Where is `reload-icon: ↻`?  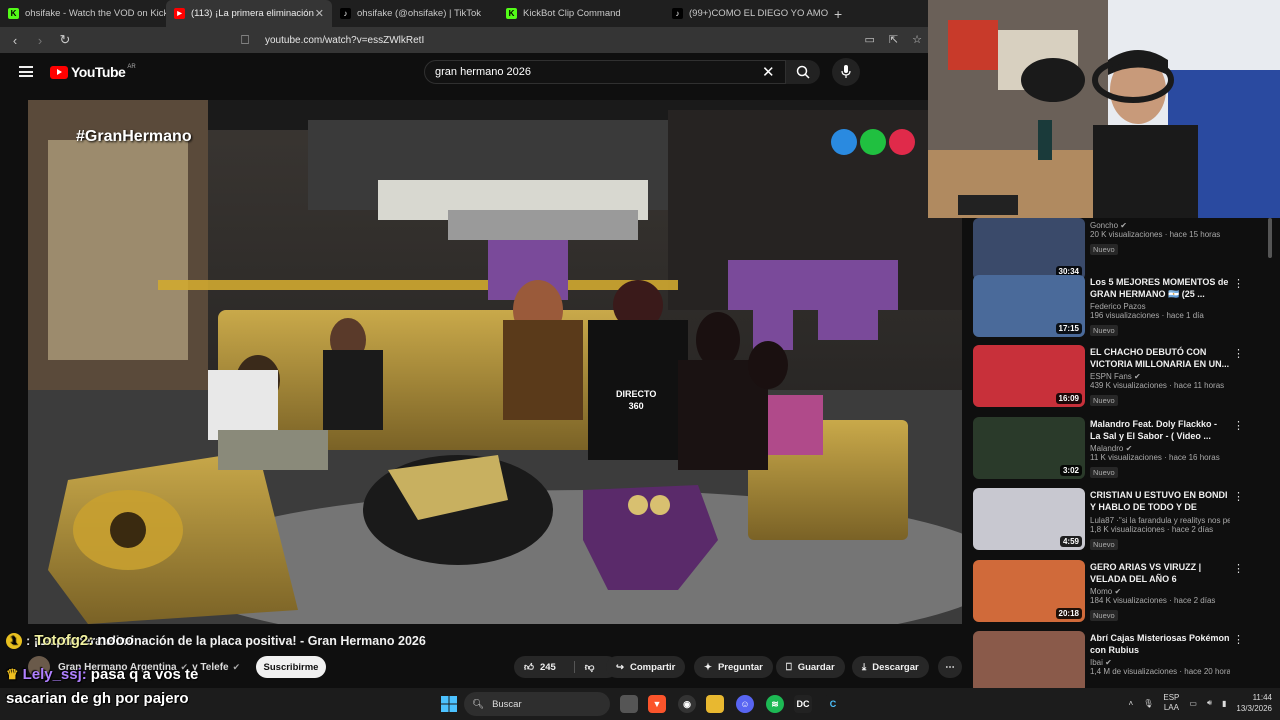 reload-icon: ↻ is located at coordinates (65, 40).